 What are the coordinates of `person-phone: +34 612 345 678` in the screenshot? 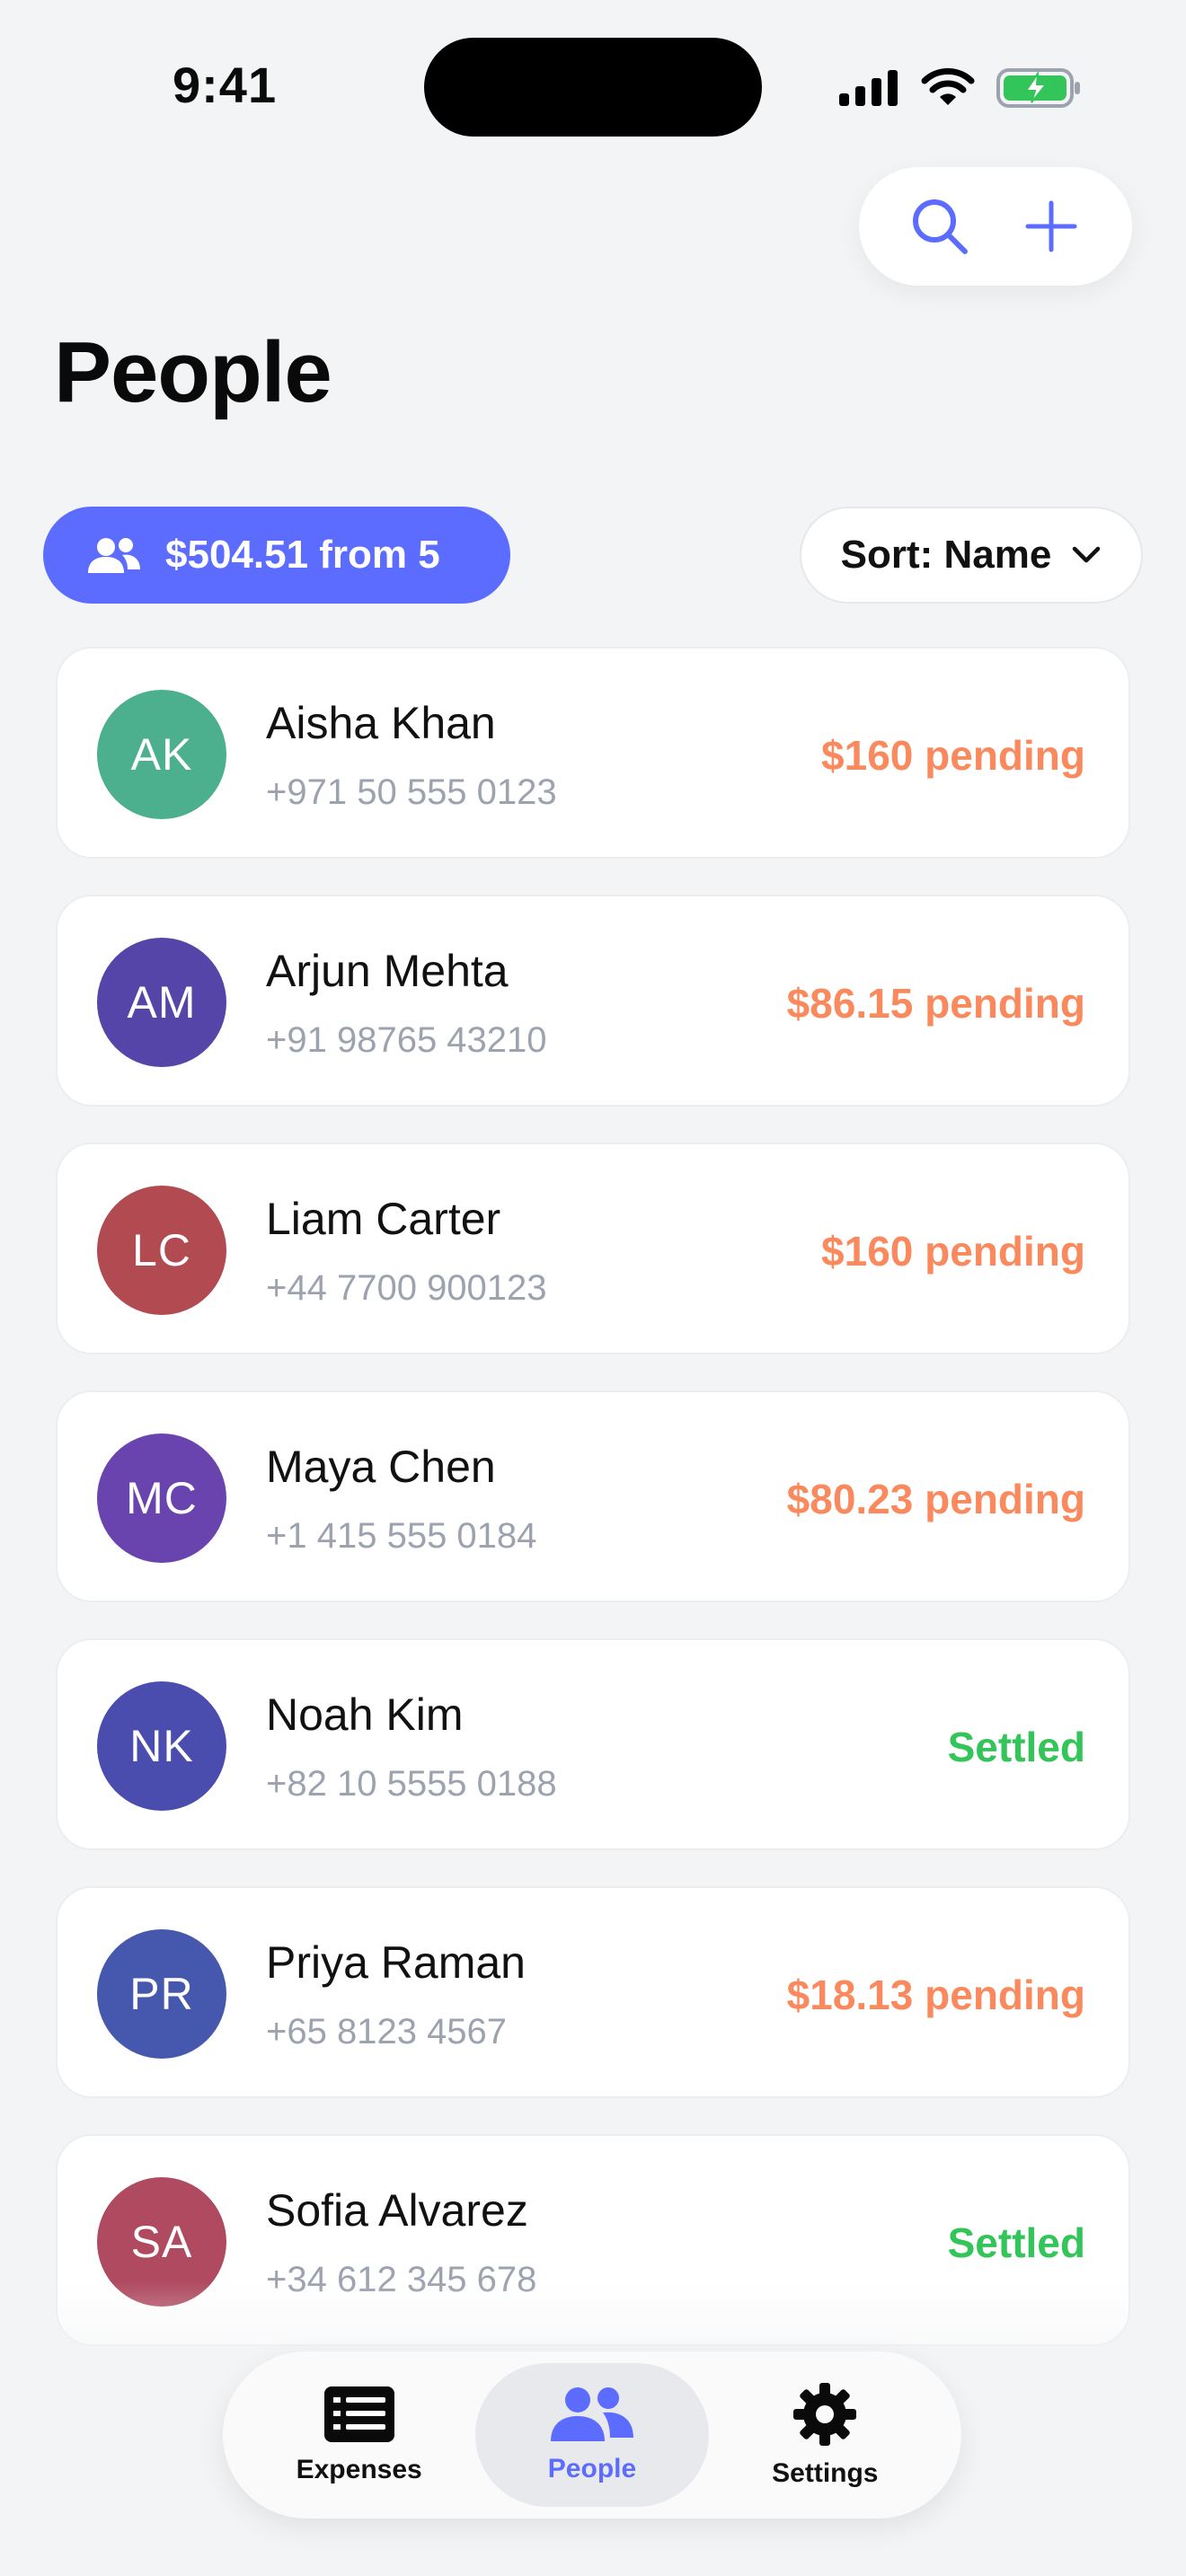 It's located at (401, 2279).